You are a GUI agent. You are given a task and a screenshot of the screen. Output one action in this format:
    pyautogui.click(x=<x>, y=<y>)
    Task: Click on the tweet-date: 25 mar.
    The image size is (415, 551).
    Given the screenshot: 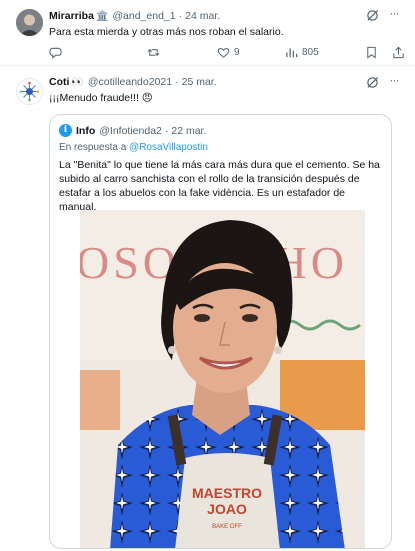 What is the action you would take?
    pyautogui.click(x=199, y=82)
    